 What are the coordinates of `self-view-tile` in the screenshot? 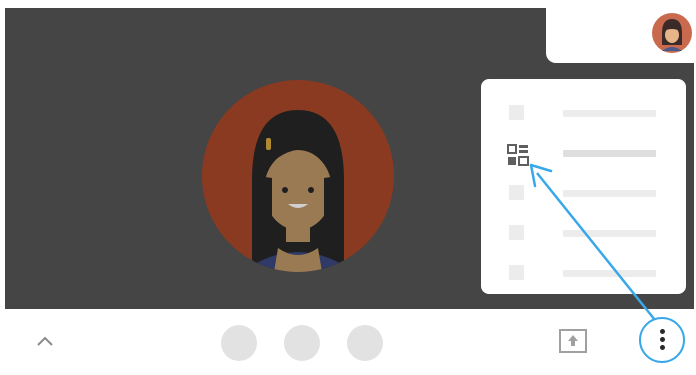 It's located at (620, 35).